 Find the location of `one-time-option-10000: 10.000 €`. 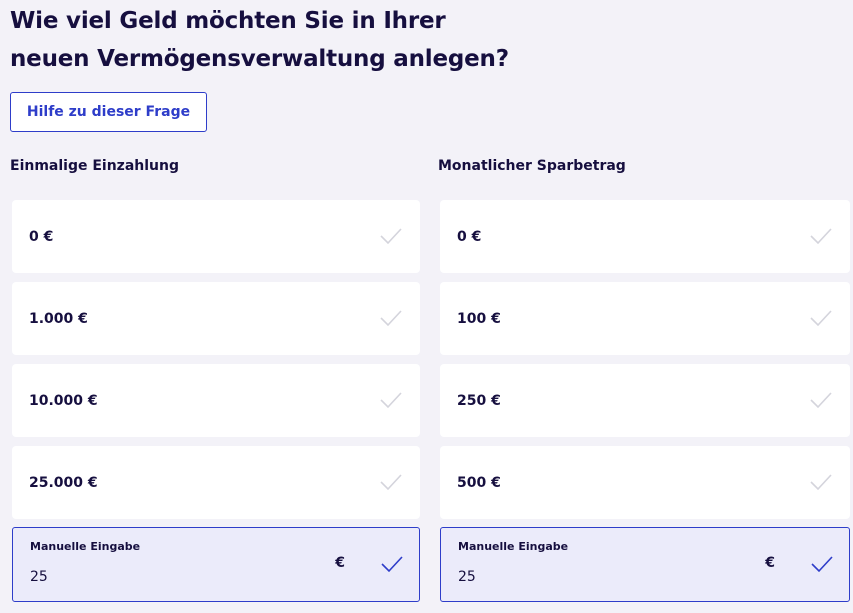

one-time-option-10000: 10.000 € is located at coordinates (216, 400).